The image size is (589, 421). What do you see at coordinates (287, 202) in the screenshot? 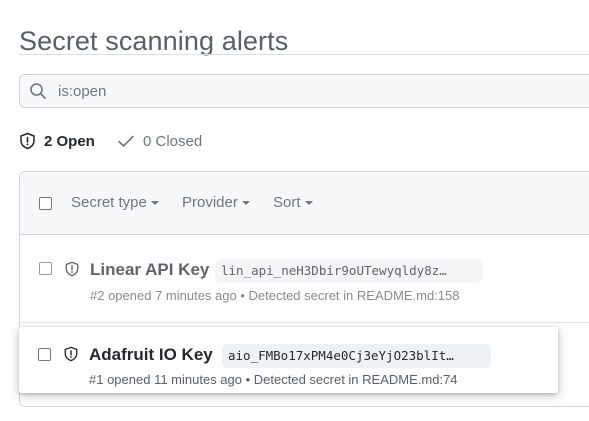
I see `sort-label: Sort` at bounding box center [287, 202].